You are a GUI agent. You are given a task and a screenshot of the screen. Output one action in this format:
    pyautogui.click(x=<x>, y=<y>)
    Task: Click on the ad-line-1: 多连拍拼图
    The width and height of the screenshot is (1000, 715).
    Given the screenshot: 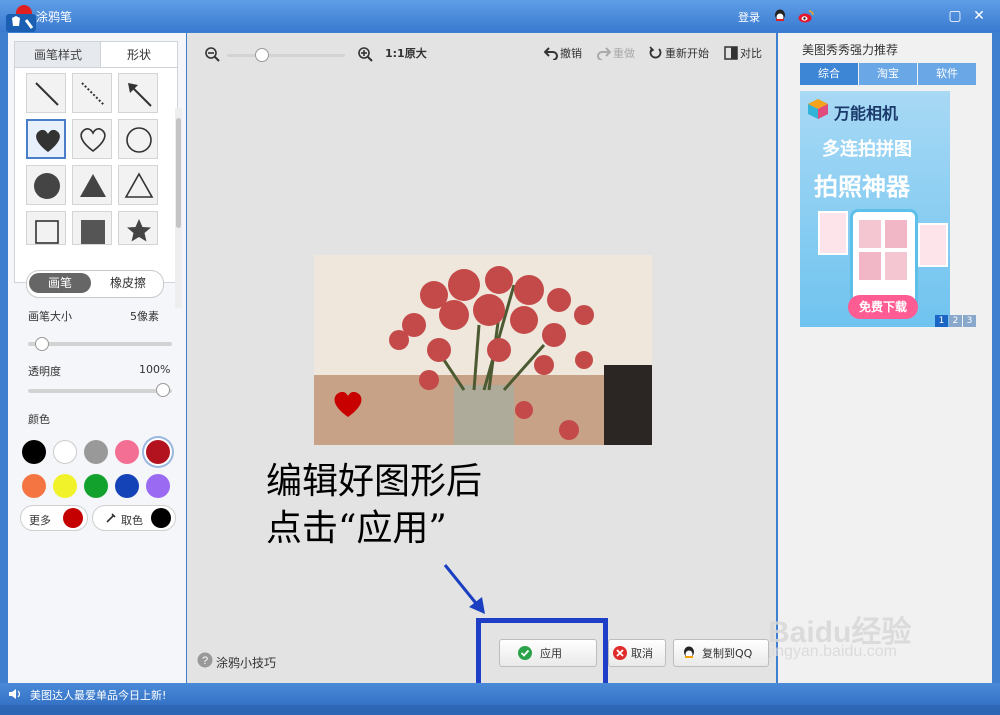 What is the action you would take?
    pyautogui.click(x=867, y=149)
    